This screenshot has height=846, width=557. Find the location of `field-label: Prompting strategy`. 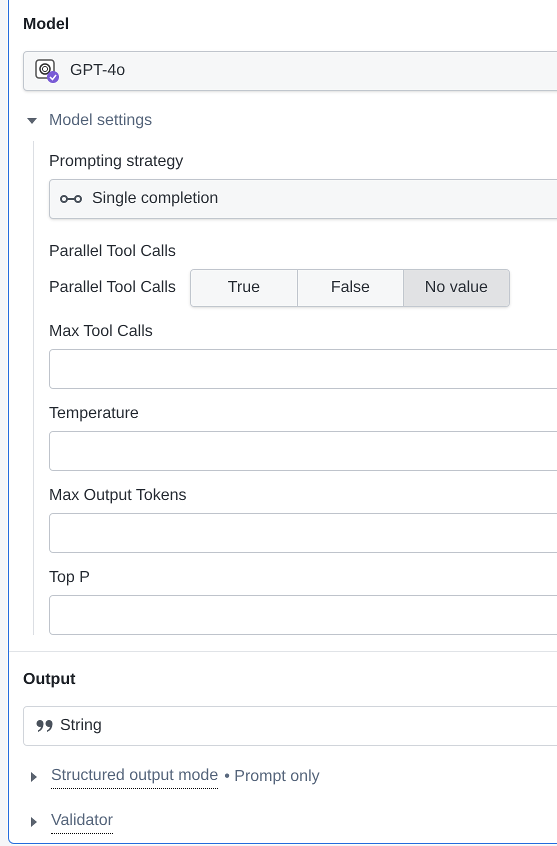

field-label: Prompting strategy is located at coordinates (116, 162).